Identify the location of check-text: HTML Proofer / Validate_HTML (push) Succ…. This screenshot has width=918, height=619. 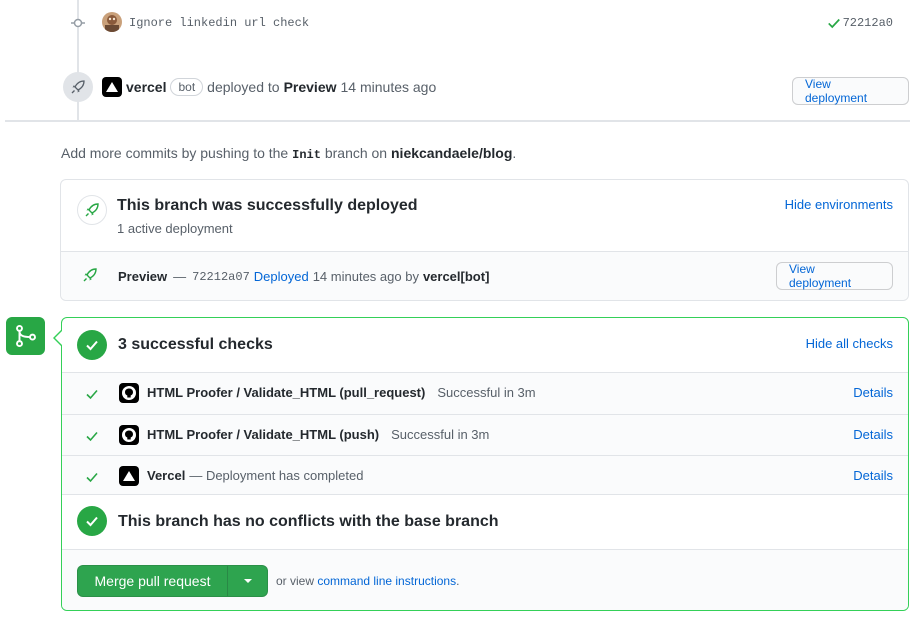
(318, 434).